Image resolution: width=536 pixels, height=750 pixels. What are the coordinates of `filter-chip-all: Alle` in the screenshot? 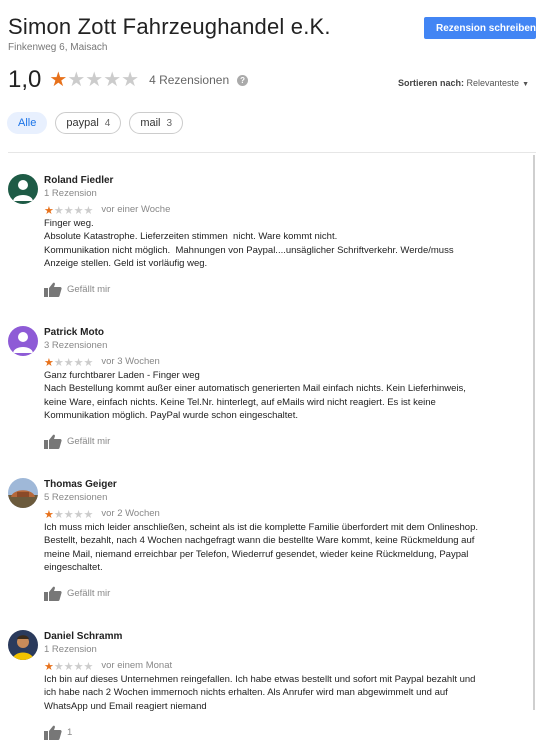 It's located at (27, 123).